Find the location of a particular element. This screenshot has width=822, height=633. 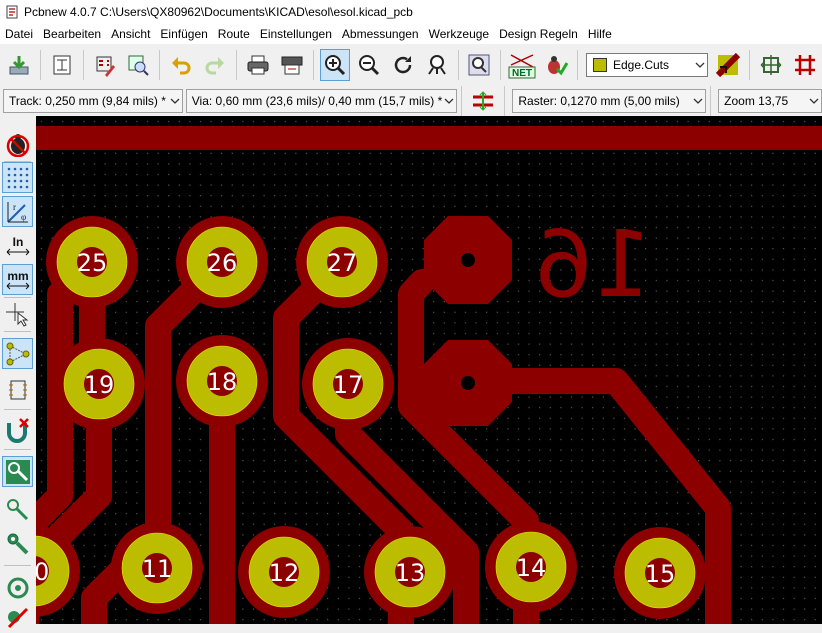

polar-coords-button: rφ is located at coordinates (17, 211).